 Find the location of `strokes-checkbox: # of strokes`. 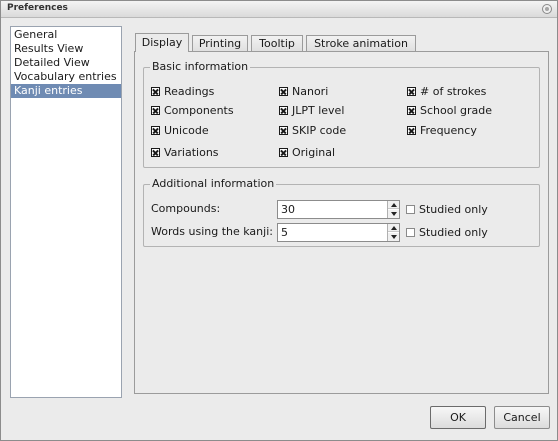

strokes-checkbox: # of strokes is located at coordinates (446, 91).